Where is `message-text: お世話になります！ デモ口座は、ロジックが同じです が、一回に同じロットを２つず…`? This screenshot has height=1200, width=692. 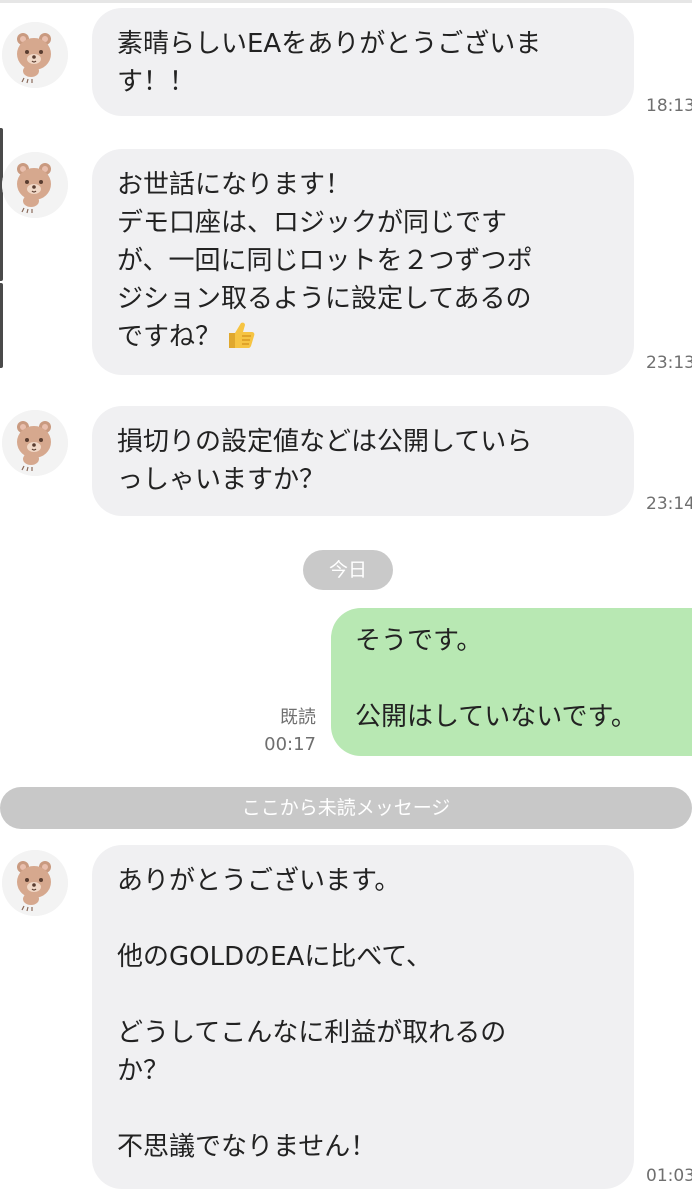
message-text: お世話になります！ デモ口座は、ロジックが同じです が、一回に同じロットを２つず… is located at coordinates (325, 261).